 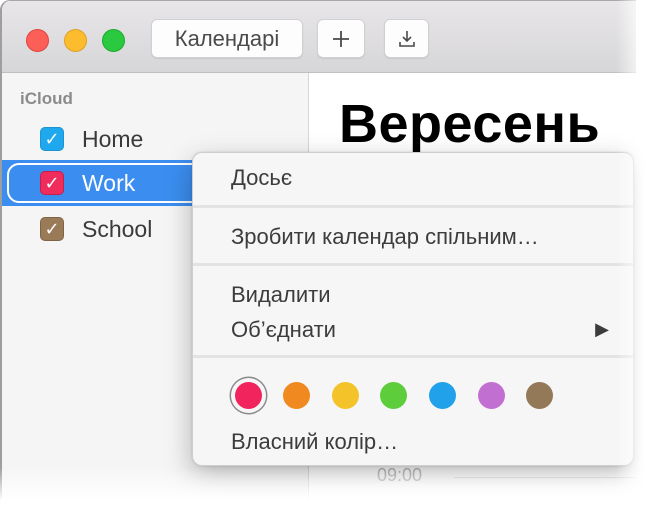 I want to click on calendars-button: Календарі, so click(x=227, y=38).